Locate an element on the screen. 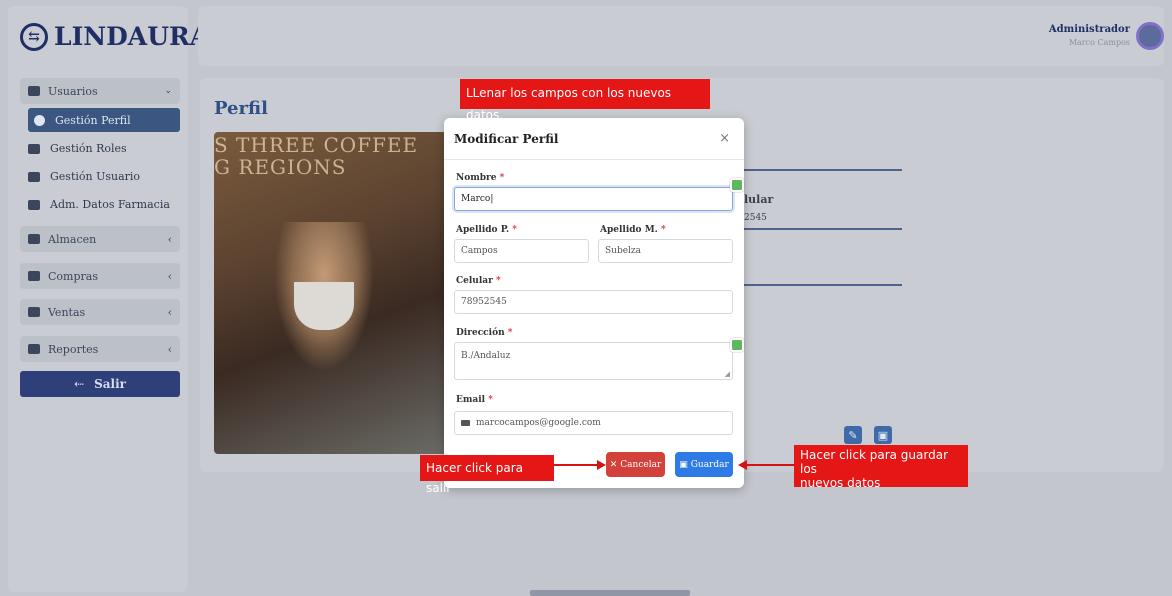 The width and height of the screenshot is (1172, 596). sidebar-group-reportes: Reportes ‹ is located at coordinates (100, 349).